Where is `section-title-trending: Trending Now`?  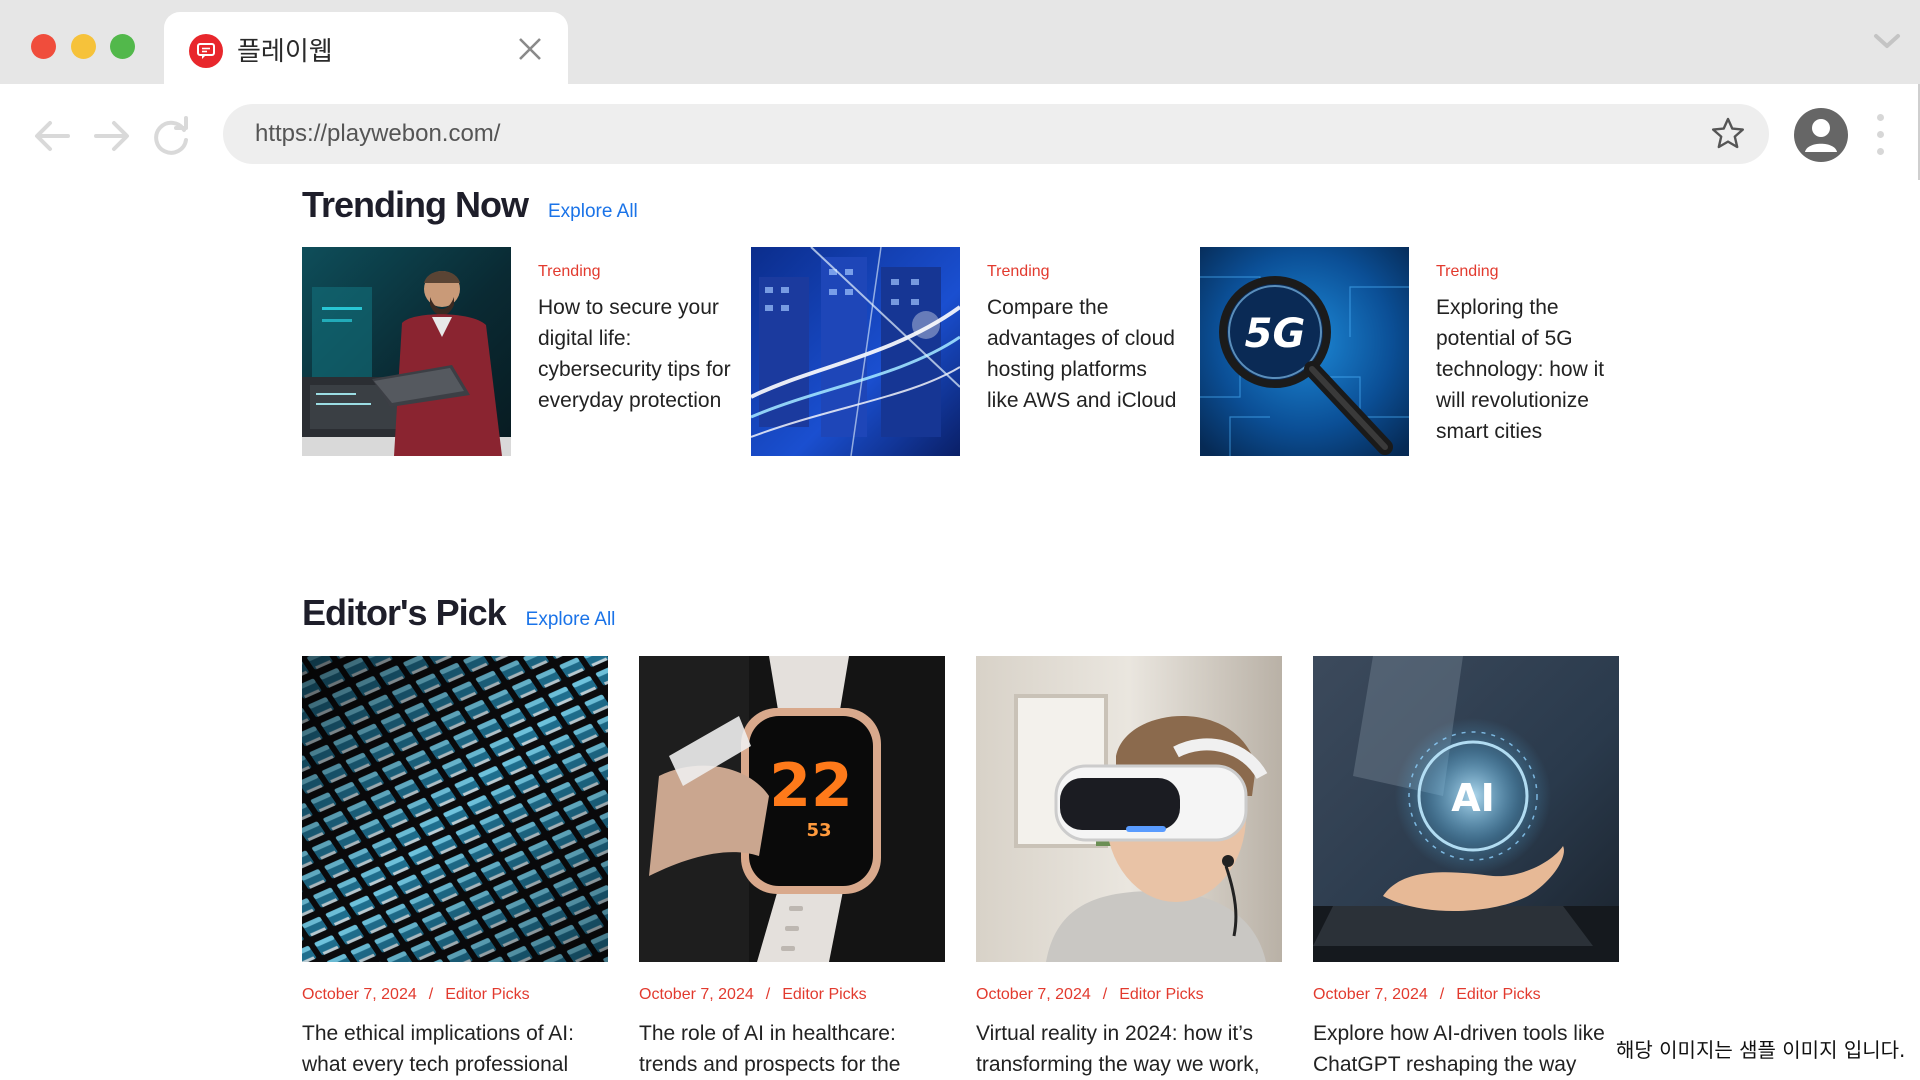
section-title-trending: Trending Now is located at coordinates (415, 204).